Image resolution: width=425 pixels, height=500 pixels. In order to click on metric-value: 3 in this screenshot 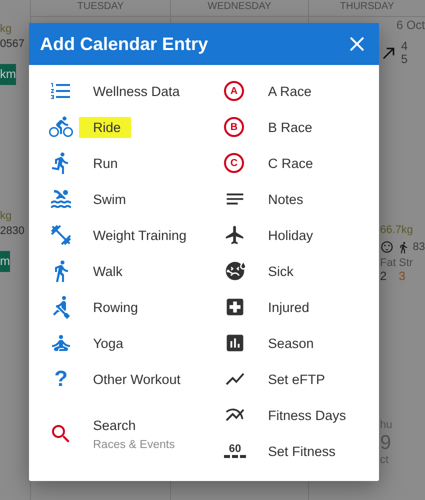, I will do `click(402, 276)`.